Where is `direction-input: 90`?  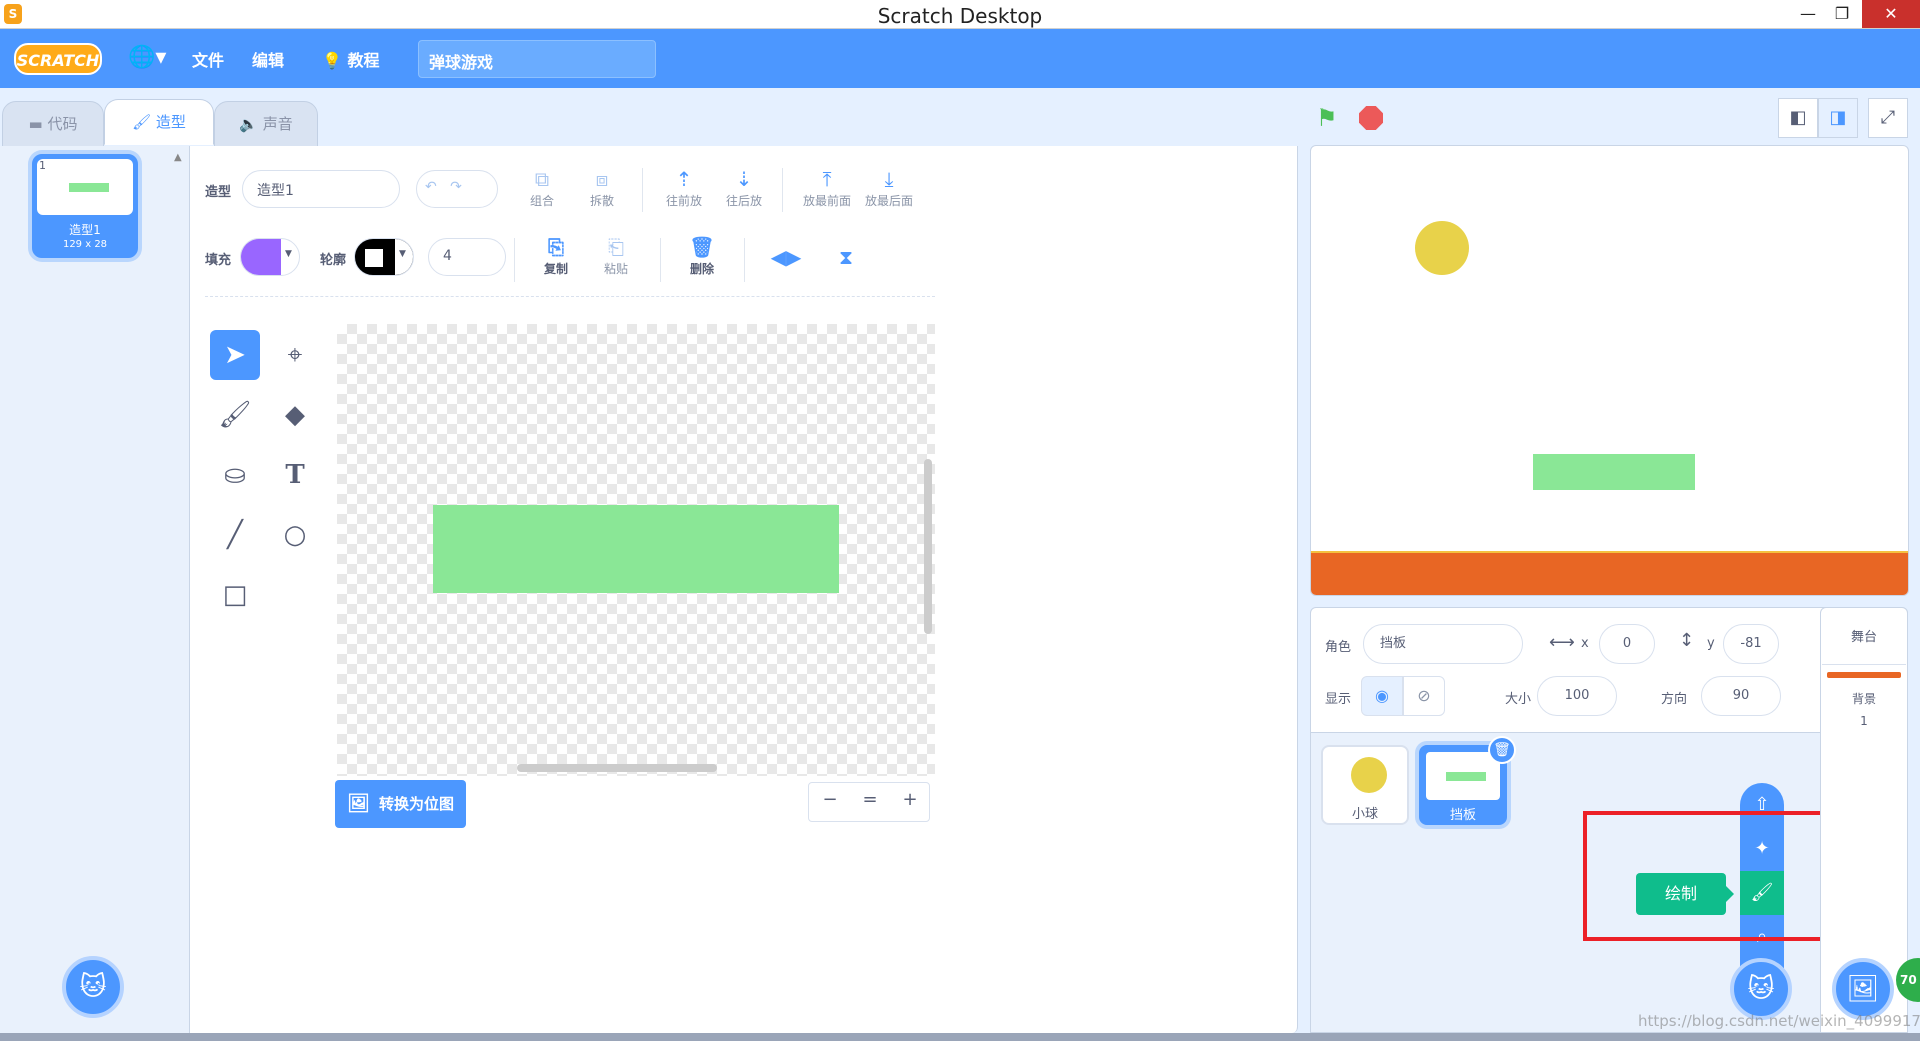
direction-input: 90 is located at coordinates (1741, 696).